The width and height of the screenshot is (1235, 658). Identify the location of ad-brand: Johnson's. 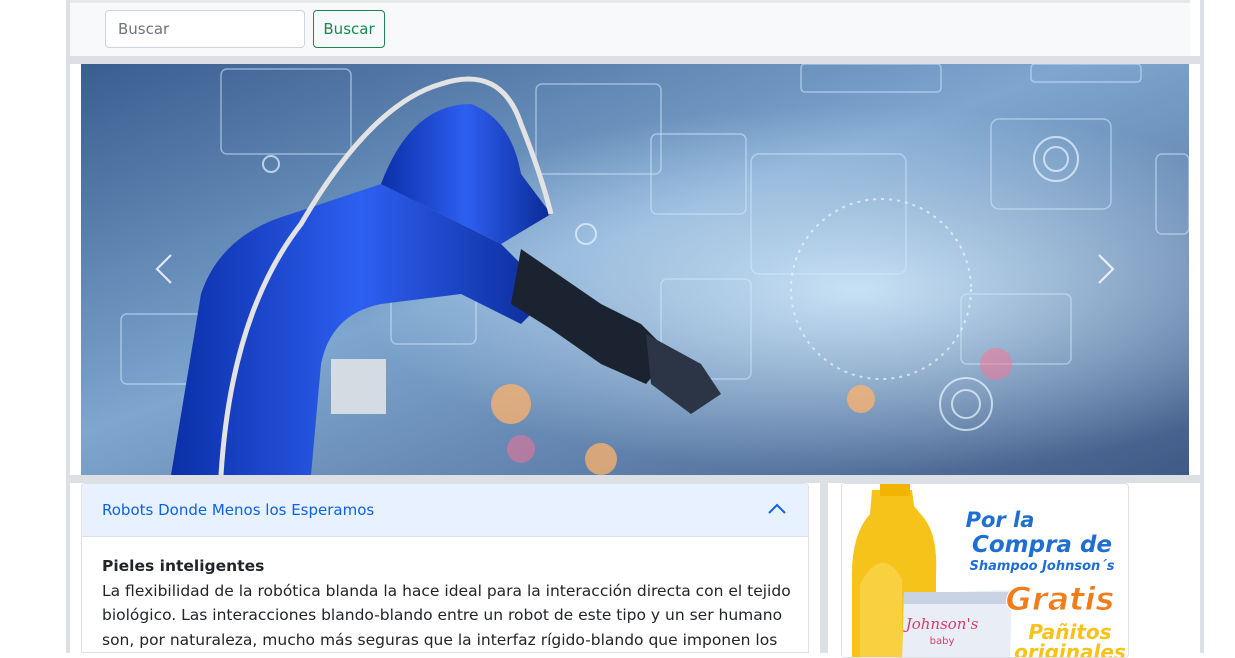
(941, 624).